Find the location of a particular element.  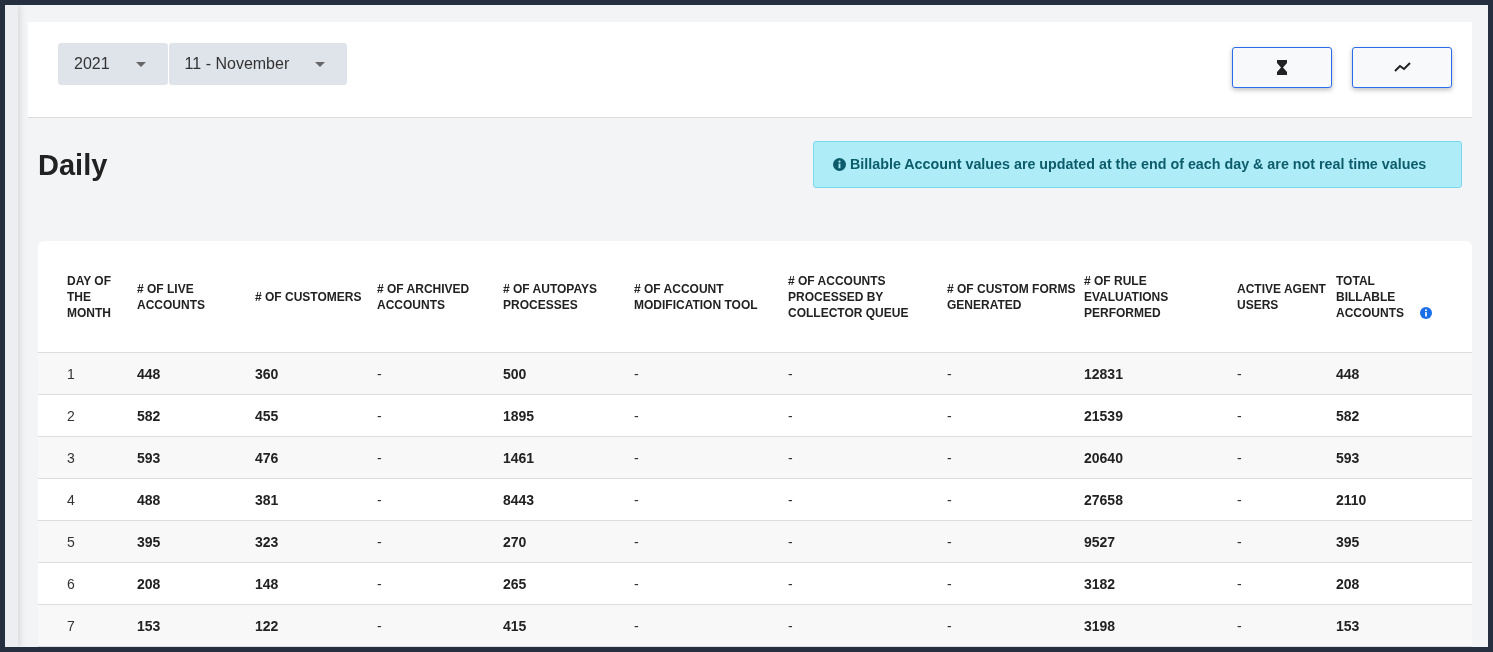

table-cell: 381 is located at coordinates (267, 499).